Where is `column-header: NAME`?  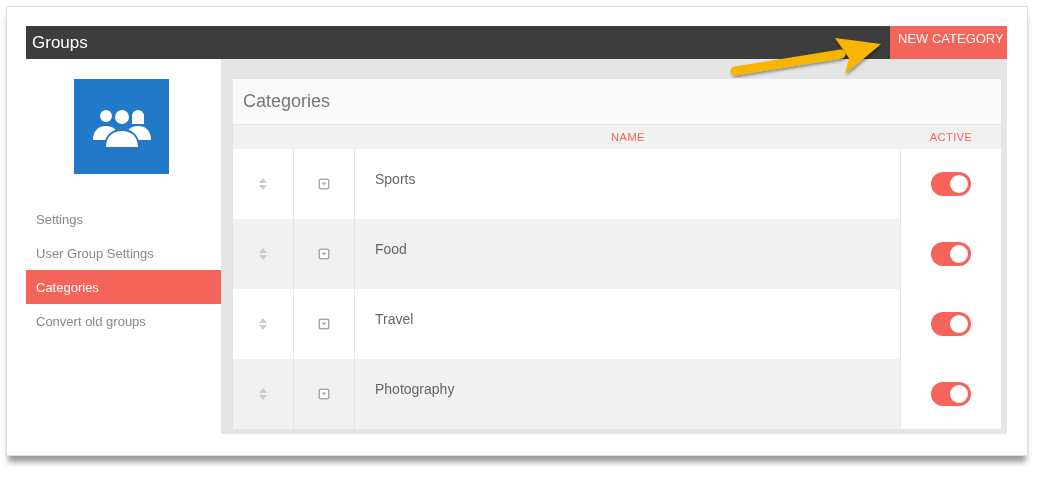 column-header: NAME is located at coordinates (628, 137).